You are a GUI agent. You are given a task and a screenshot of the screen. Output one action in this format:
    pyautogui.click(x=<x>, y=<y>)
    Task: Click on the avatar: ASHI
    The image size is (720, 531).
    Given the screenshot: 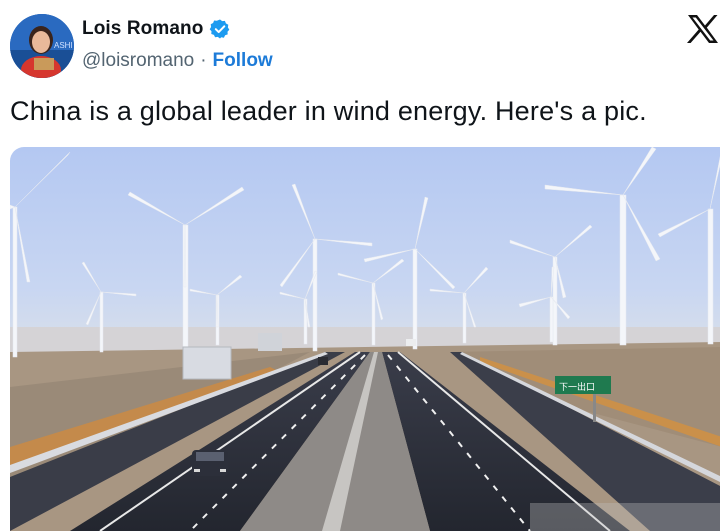 What is the action you would take?
    pyautogui.click(x=42, y=46)
    